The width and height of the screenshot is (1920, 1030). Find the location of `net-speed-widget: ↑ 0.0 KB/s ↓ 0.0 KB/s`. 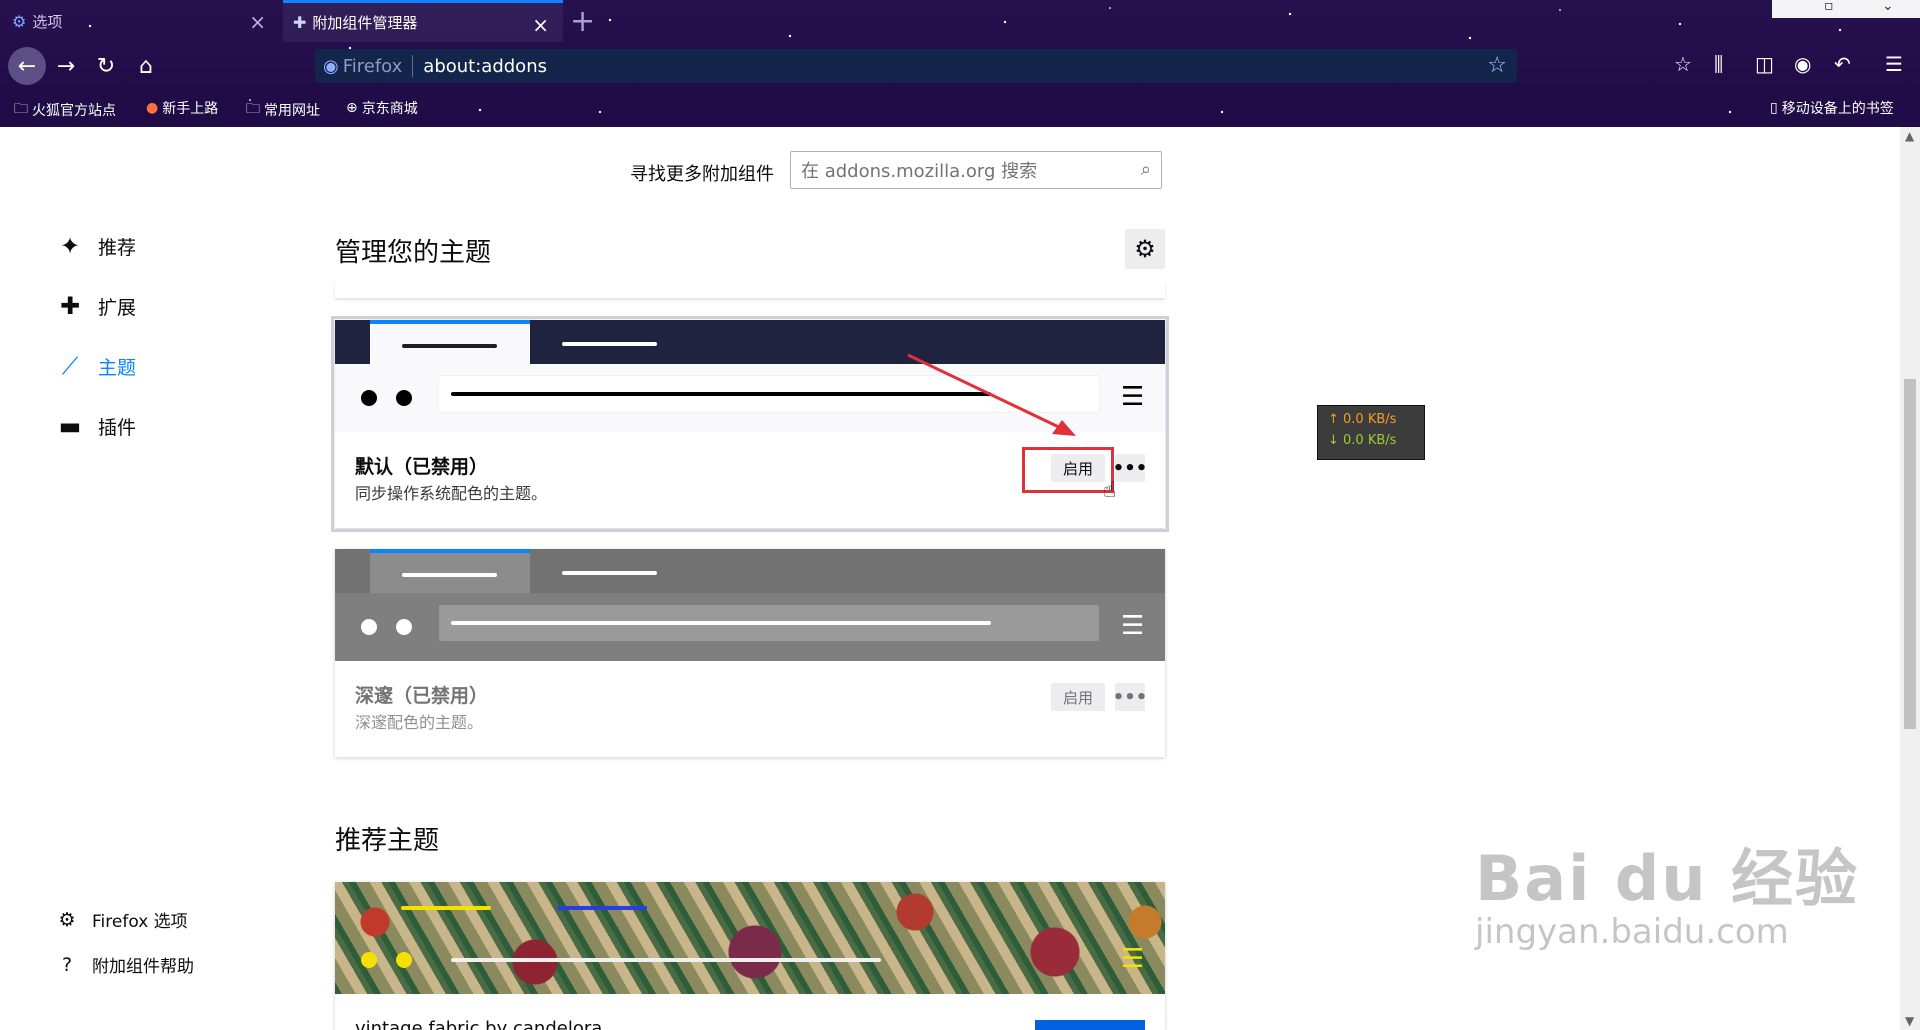

net-speed-widget: ↑ 0.0 KB/s ↓ 0.0 KB/s is located at coordinates (1371, 432).